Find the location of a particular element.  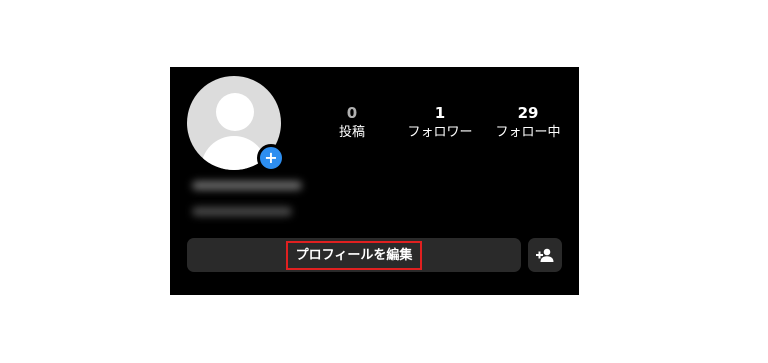

followers-label: フォロワー is located at coordinates (440, 132).